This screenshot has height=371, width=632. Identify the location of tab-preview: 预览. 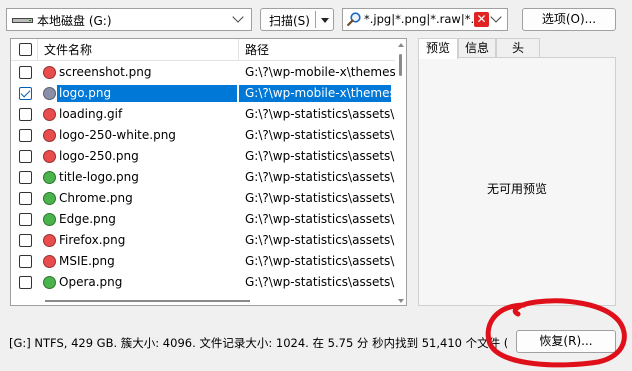
(438, 48).